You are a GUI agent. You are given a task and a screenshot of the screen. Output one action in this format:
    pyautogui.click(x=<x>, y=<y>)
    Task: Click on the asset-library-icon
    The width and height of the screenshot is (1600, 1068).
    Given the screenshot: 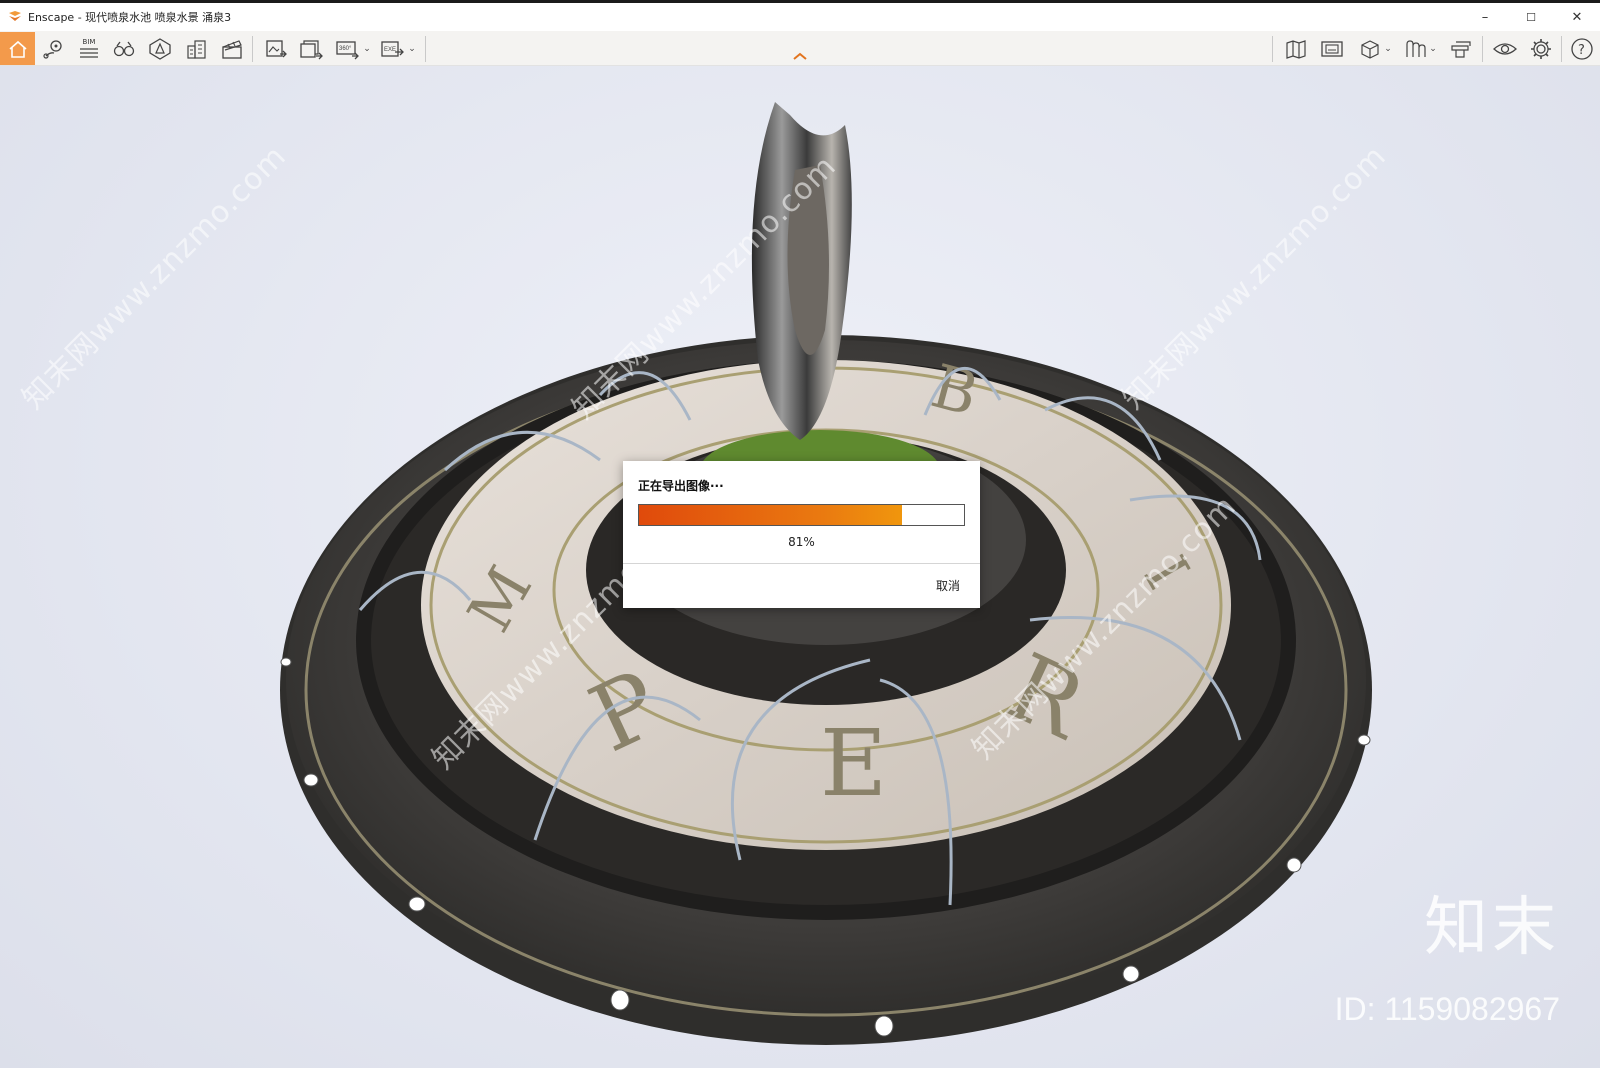 What is the action you would take?
    pyautogui.click(x=160, y=48)
    